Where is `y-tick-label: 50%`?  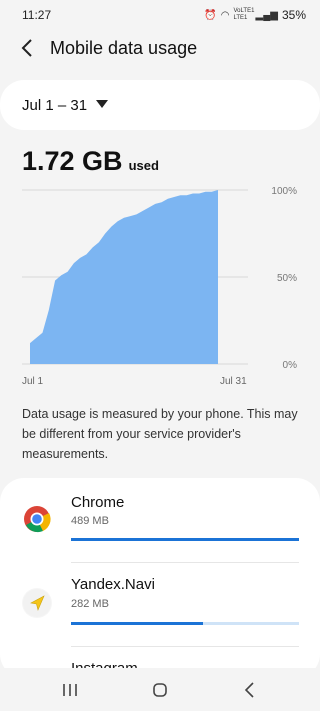
y-tick-label: 50% is located at coordinates (287, 278).